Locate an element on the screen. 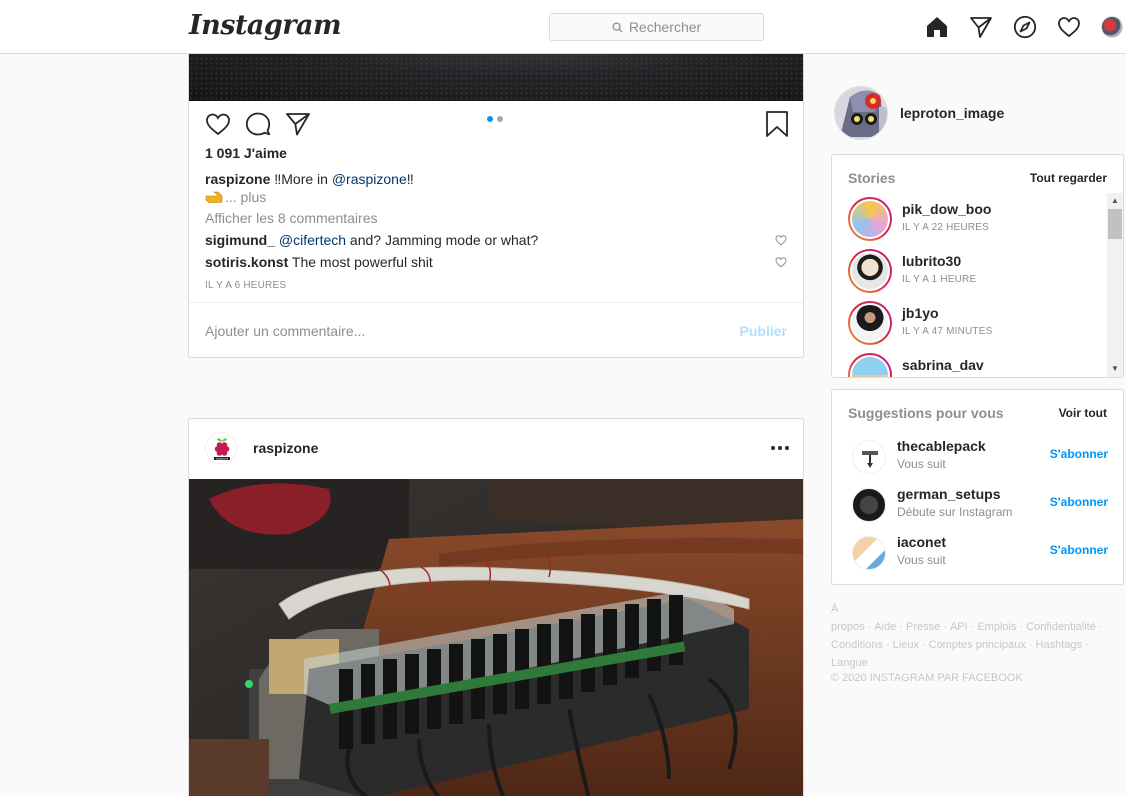  suggestion-item: thecablepack Vous suit S'abonner is located at coordinates (978, 458).